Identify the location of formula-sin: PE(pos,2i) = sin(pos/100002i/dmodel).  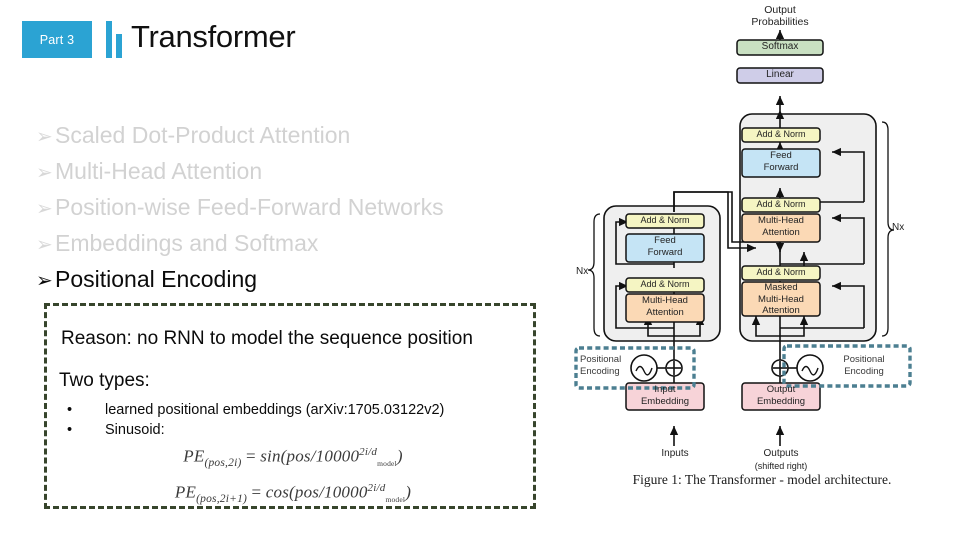
(293, 458).